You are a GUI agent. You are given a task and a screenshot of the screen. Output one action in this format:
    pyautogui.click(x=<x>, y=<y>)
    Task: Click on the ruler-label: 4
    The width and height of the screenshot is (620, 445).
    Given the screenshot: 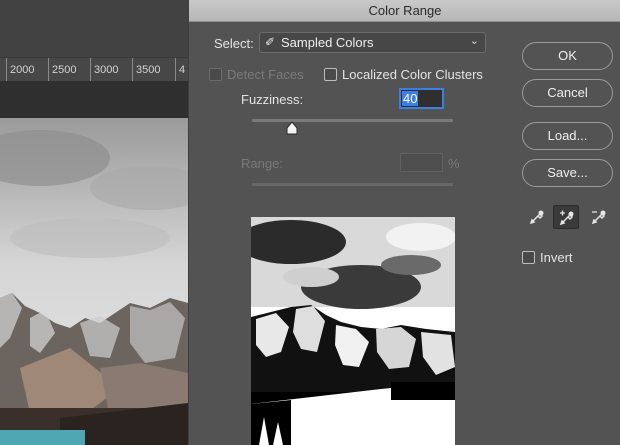 What is the action you would take?
    pyautogui.click(x=182, y=70)
    